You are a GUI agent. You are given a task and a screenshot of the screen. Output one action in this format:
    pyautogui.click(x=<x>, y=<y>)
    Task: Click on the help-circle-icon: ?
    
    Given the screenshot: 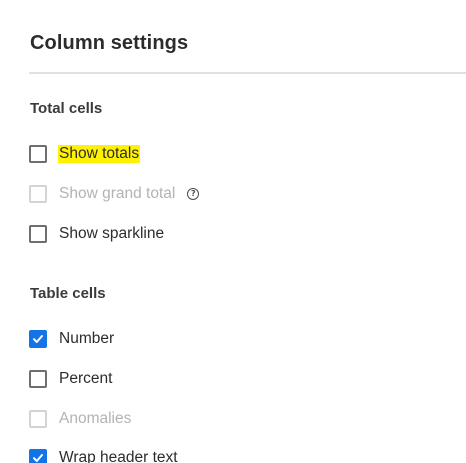 What is the action you would take?
    pyautogui.click(x=193, y=194)
    